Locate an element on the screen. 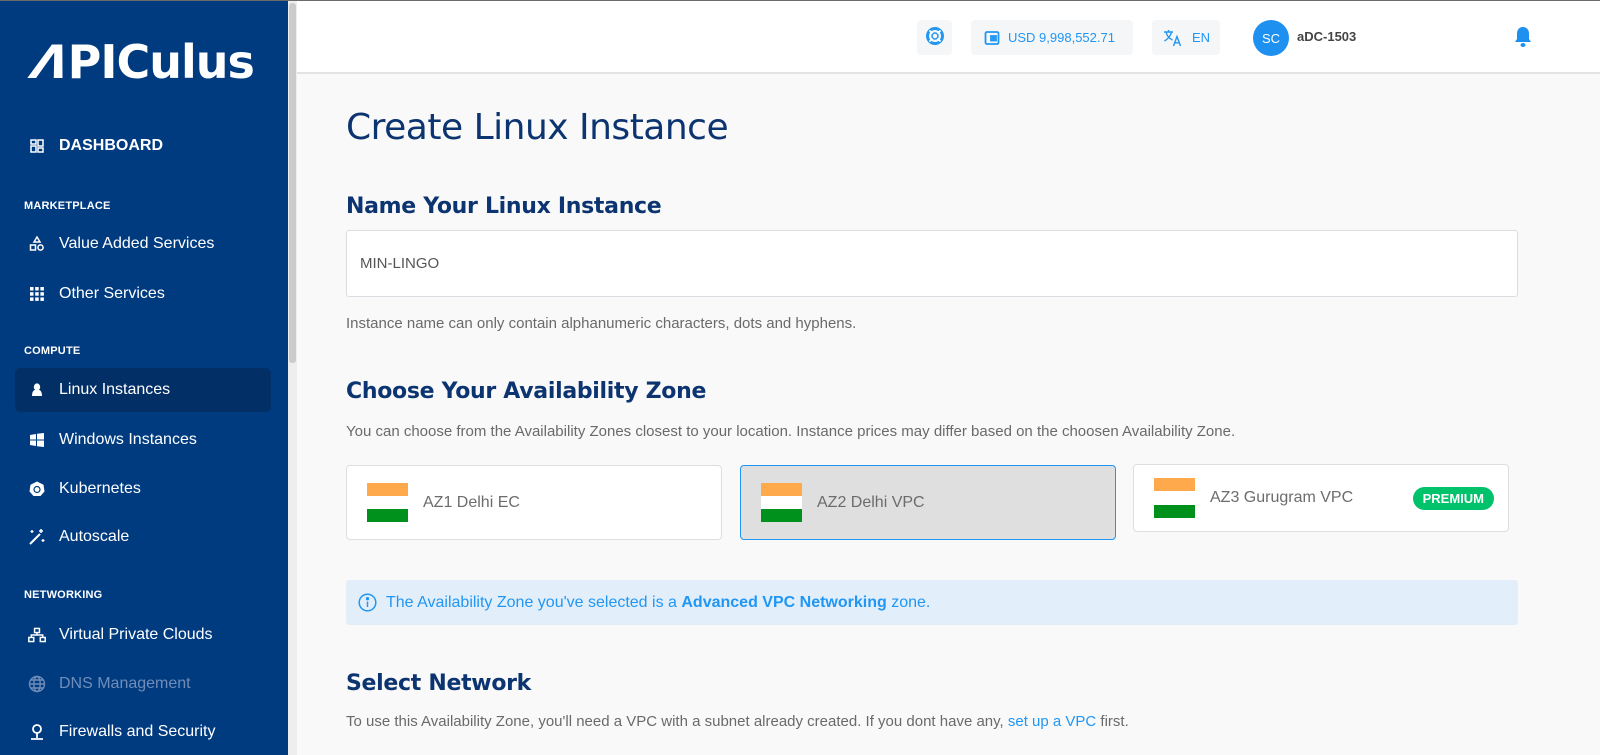 Image resolution: width=1600 pixels, height=755 pixels. language-code: EN is located at coordinates (1201, 37).